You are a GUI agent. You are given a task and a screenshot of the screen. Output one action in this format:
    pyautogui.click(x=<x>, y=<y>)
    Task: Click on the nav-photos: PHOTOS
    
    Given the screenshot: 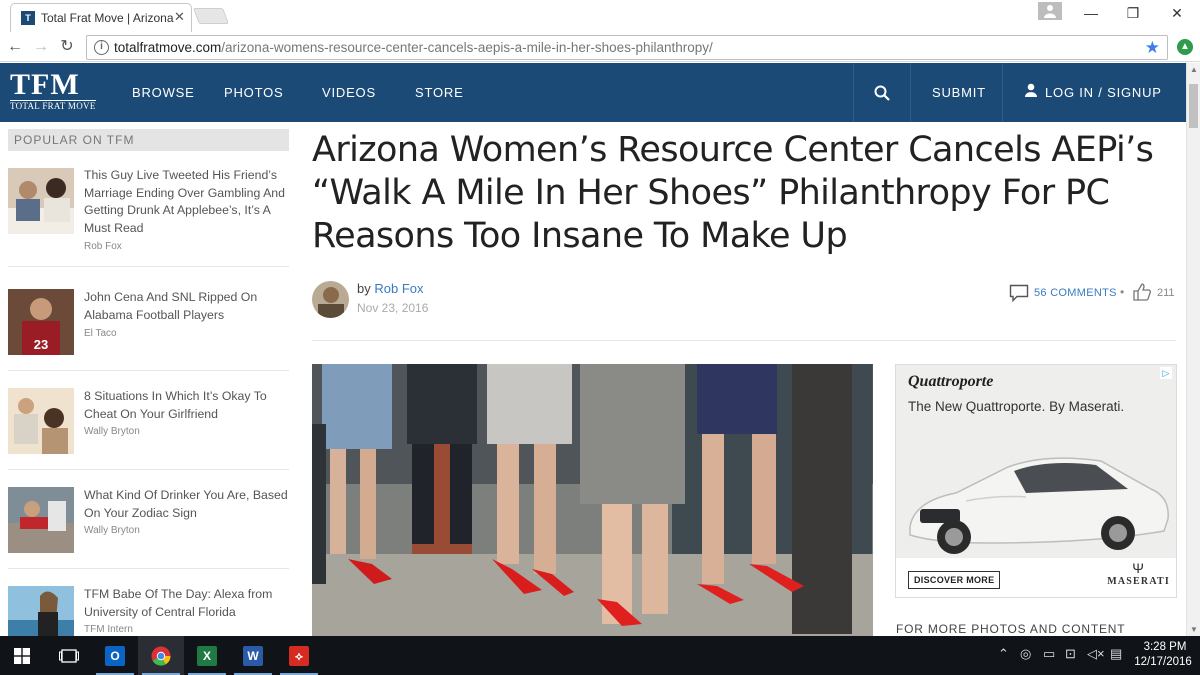 What is the action you would take?
    pyautogui.click(x=253, y=92)
    